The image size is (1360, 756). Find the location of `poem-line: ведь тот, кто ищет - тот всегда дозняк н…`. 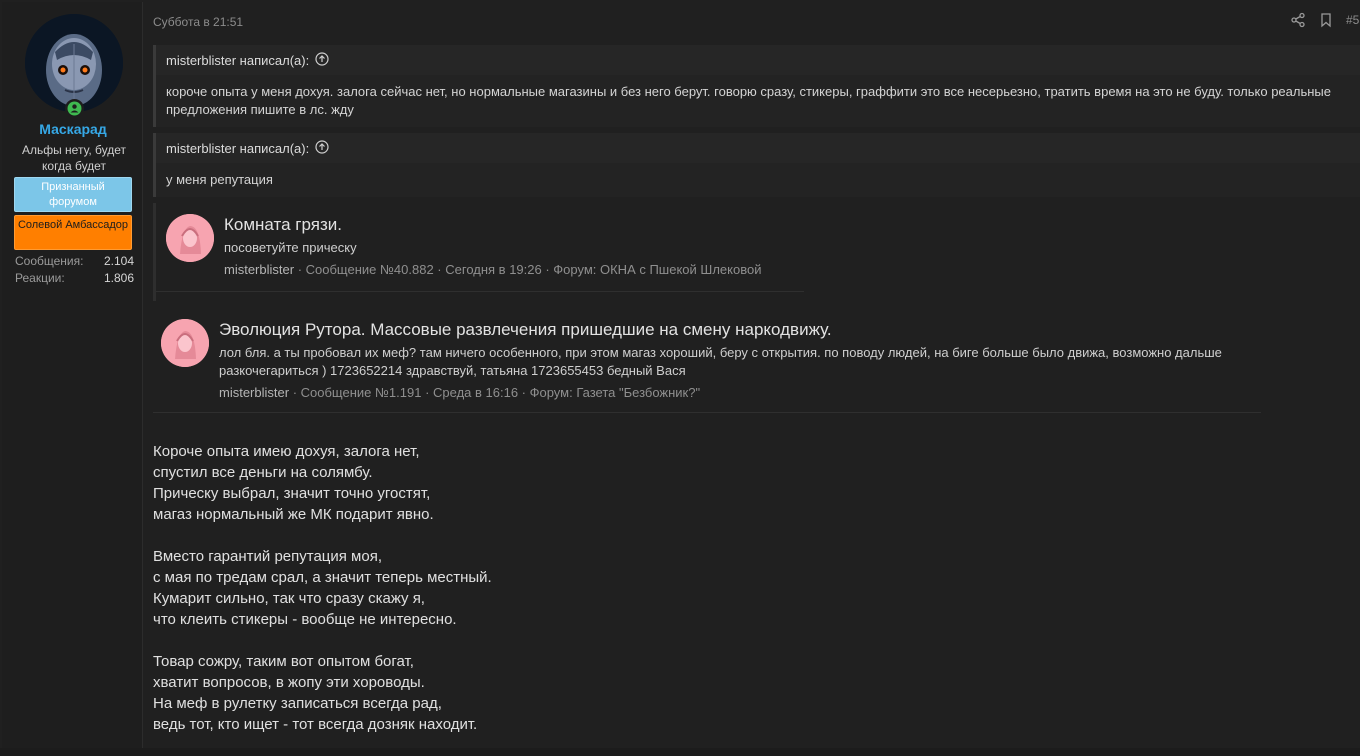

poem-line: ведь тот, кто ищет - тот всегда дозняк н… is located at coordinates (315, 724).